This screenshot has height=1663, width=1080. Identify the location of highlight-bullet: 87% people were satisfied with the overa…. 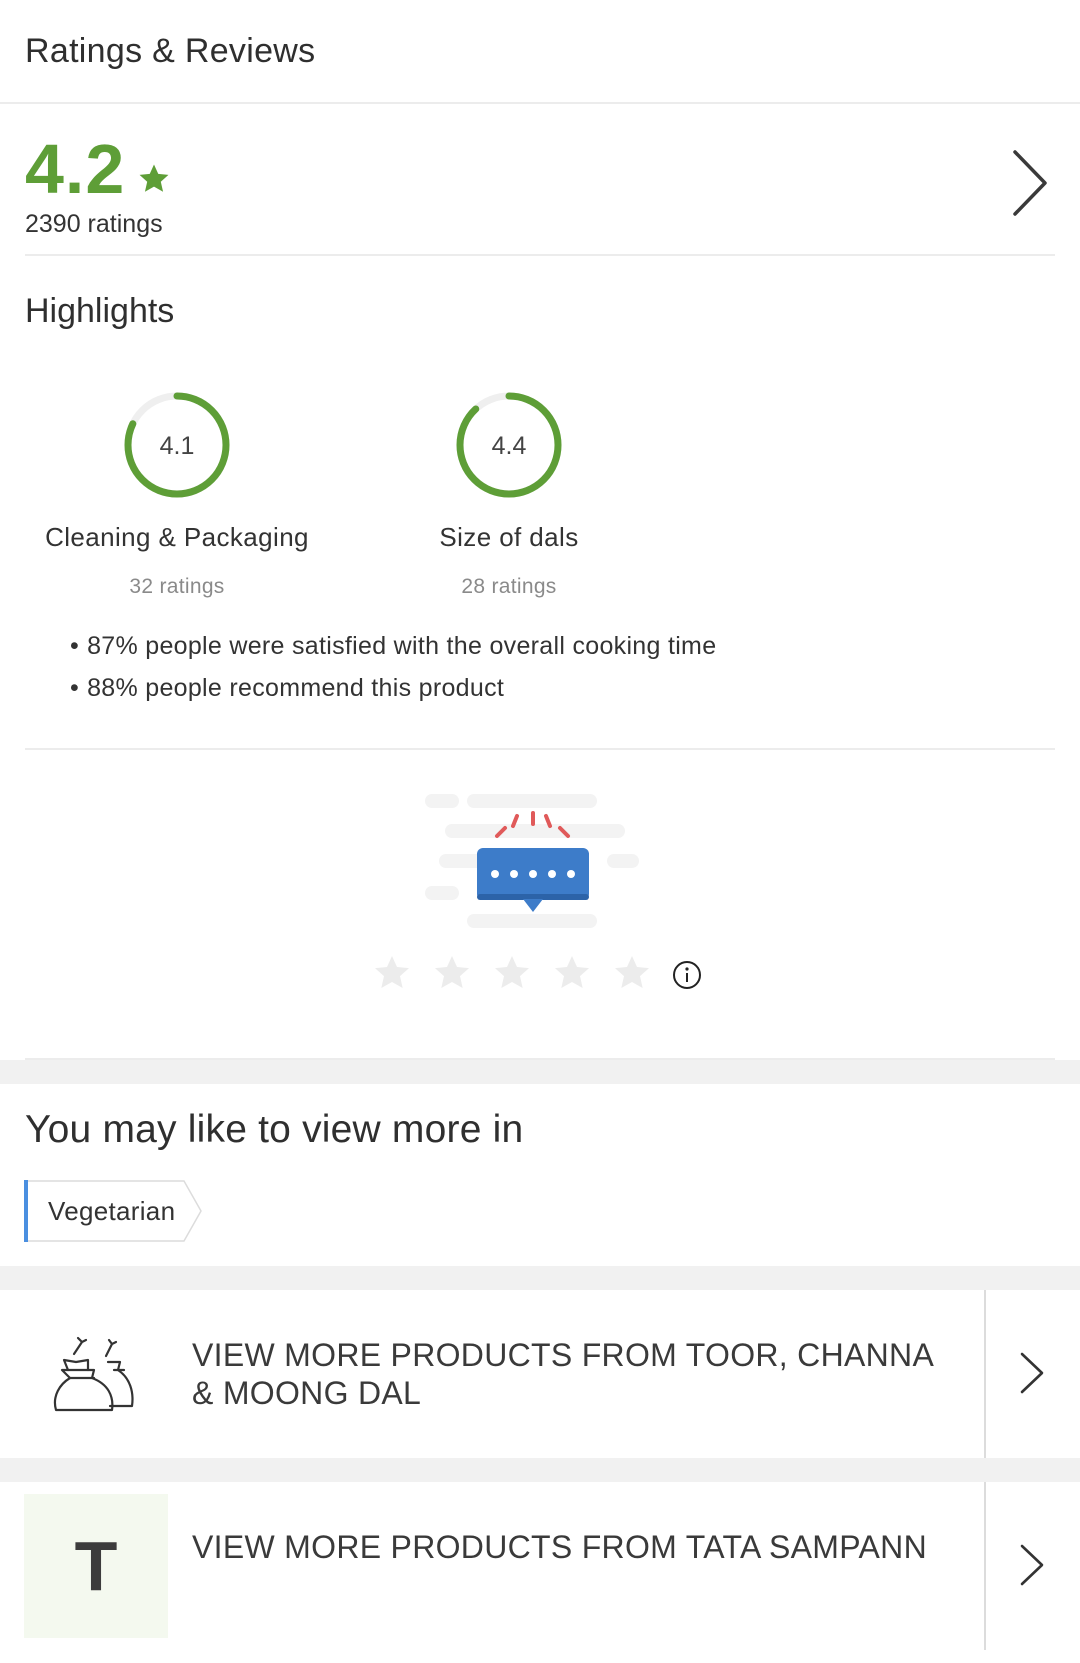
(393, 653).